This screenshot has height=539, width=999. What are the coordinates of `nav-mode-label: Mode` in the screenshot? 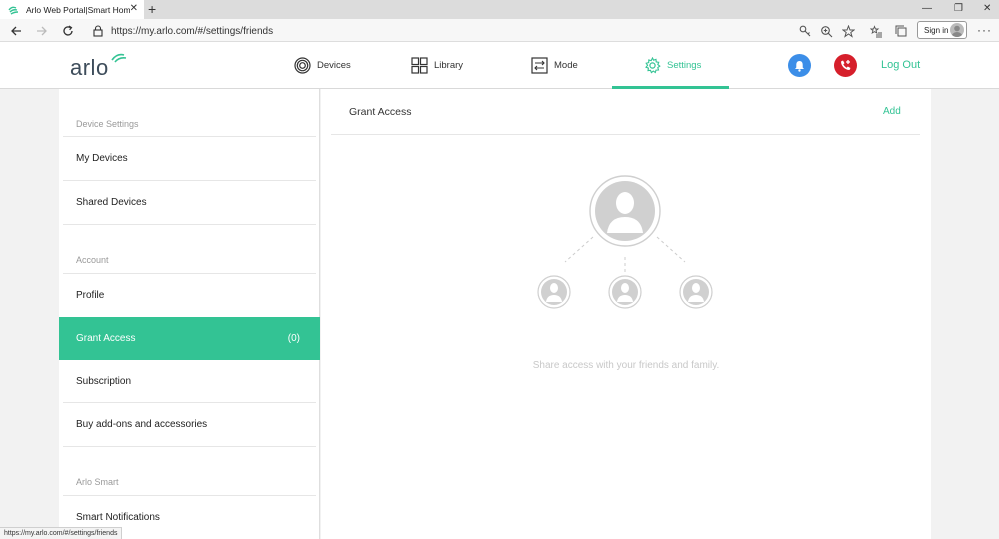 It's located at (566, 65).